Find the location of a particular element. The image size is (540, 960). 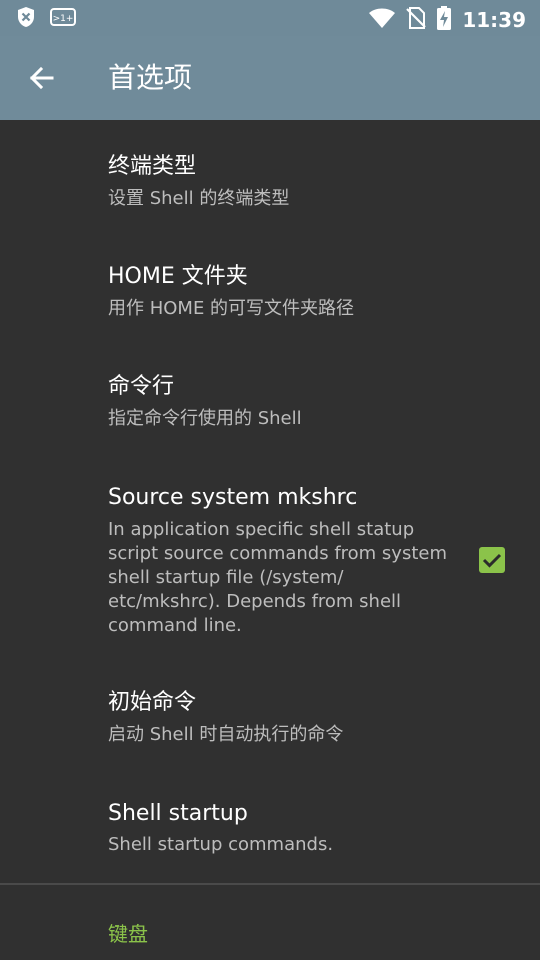

arrow-back-icon is located at coordinates (42, 78).